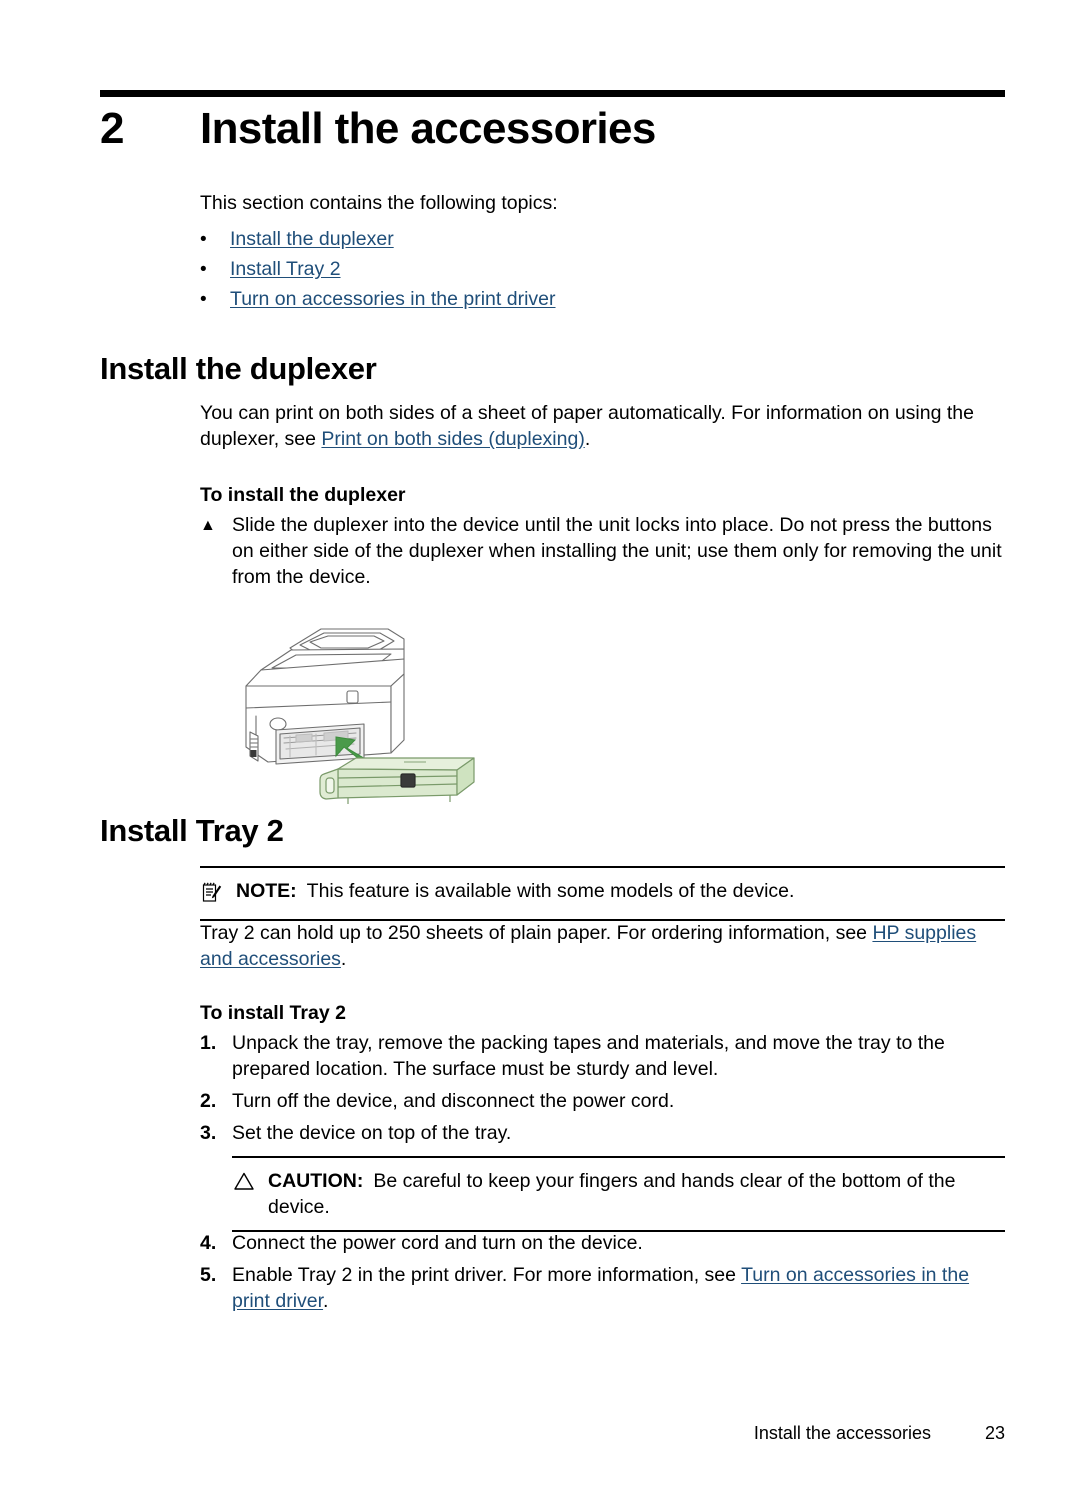  What do you see at coordinates (393, 299) in the screenshot?
I see `toc-link-turn-on-accessories: Turn on accessories in the print driver` at bounding box center [393, 299].